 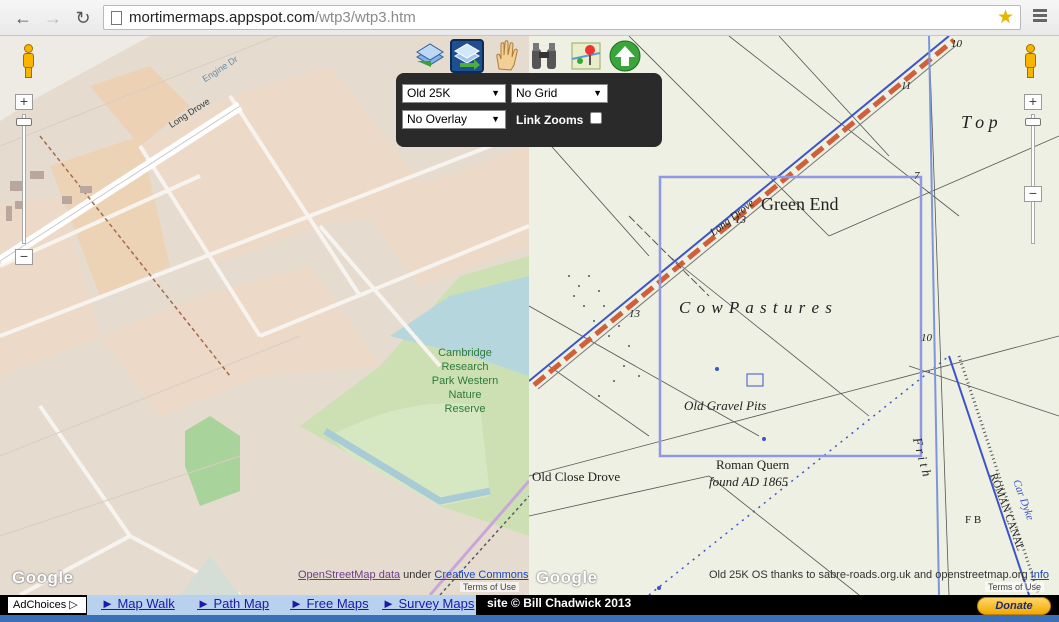 I want to click on reserve-label-line: Research, so click(x=465, y=367).